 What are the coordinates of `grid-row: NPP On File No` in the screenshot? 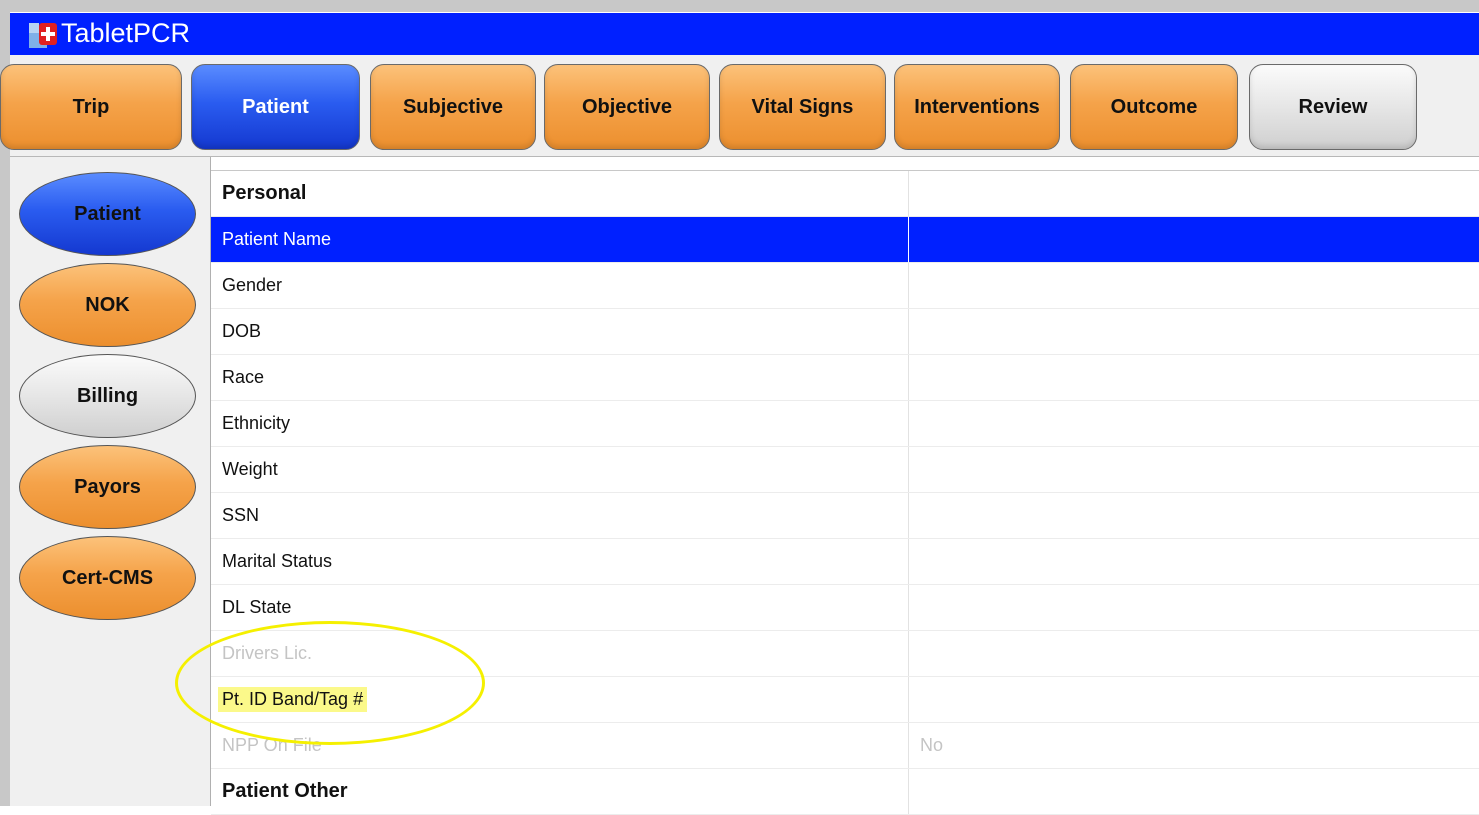 It's located at (845, 746).